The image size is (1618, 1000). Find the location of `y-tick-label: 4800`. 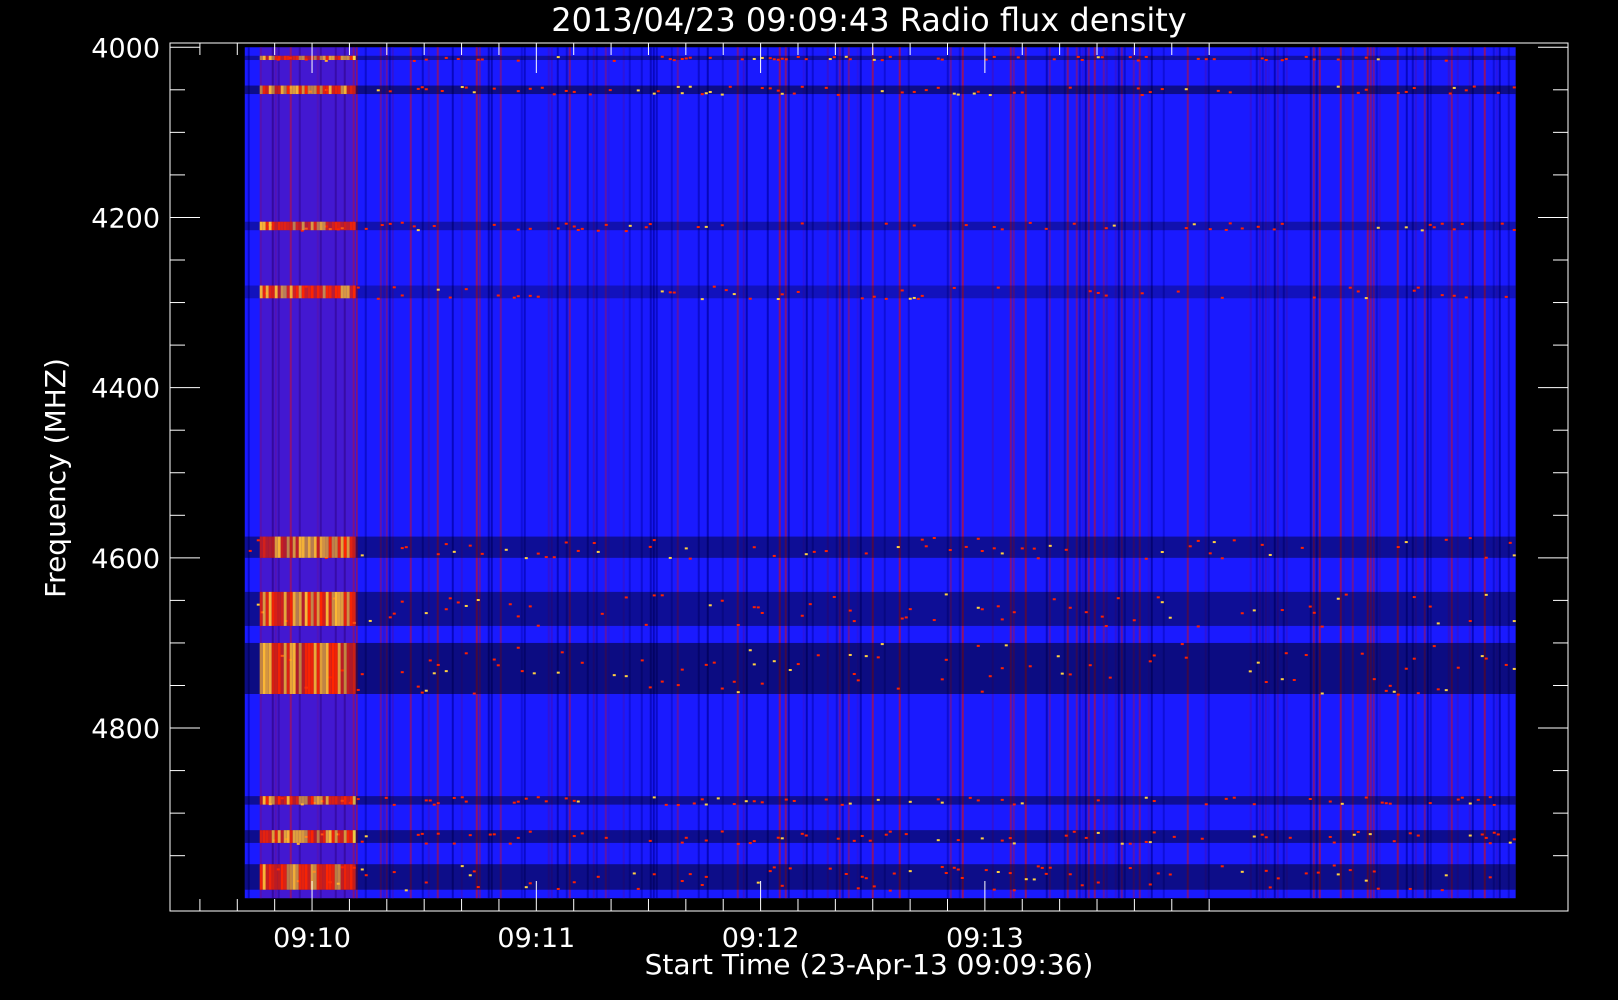

y-tick-label: 4800 is located at coordinates (125, 729).